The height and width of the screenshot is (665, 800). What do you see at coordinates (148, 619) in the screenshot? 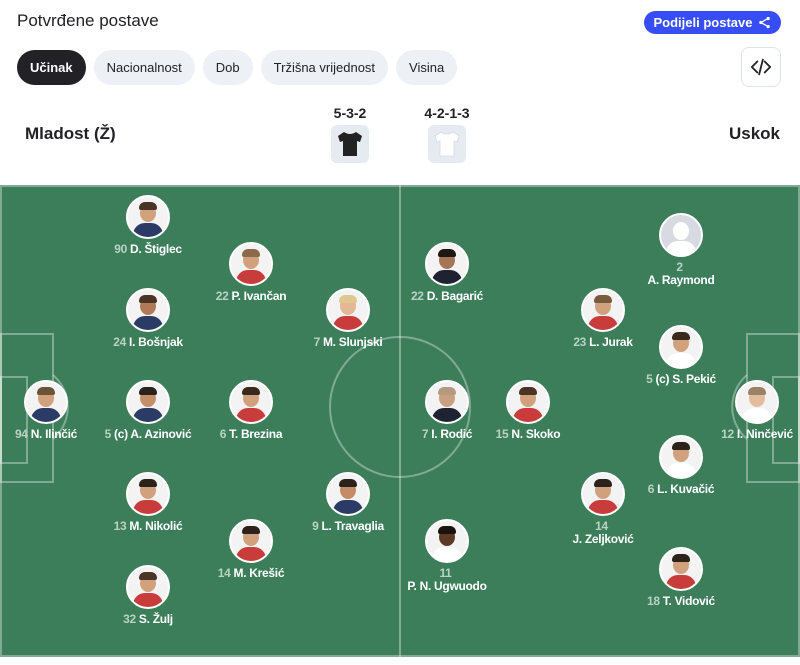
I see `player-label: 32 S. Žulj` at bounding box center [148, 619].